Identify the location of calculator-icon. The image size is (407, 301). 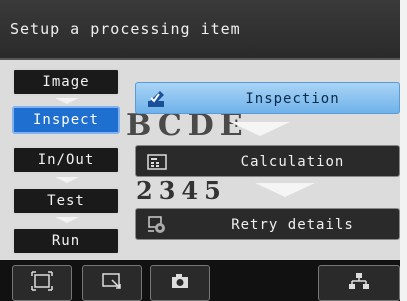
(157, 162).